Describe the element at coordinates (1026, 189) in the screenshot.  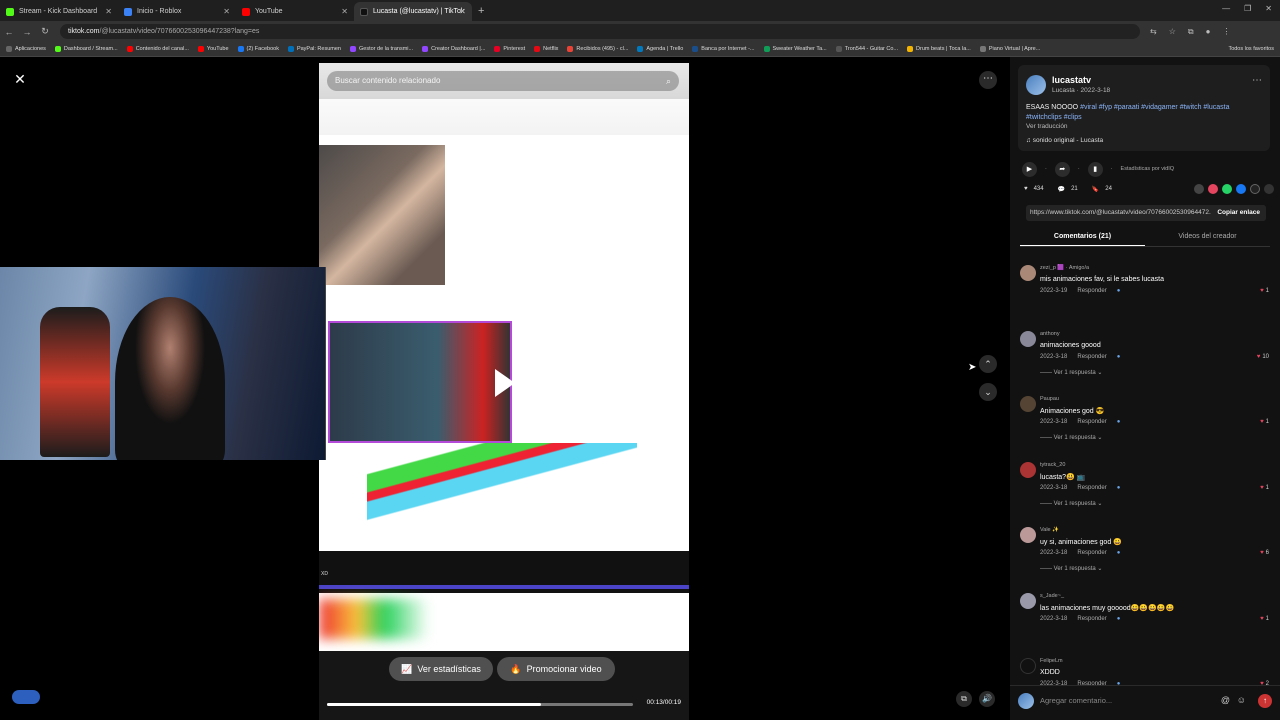
I see `heart-icon: ♥` at that location.